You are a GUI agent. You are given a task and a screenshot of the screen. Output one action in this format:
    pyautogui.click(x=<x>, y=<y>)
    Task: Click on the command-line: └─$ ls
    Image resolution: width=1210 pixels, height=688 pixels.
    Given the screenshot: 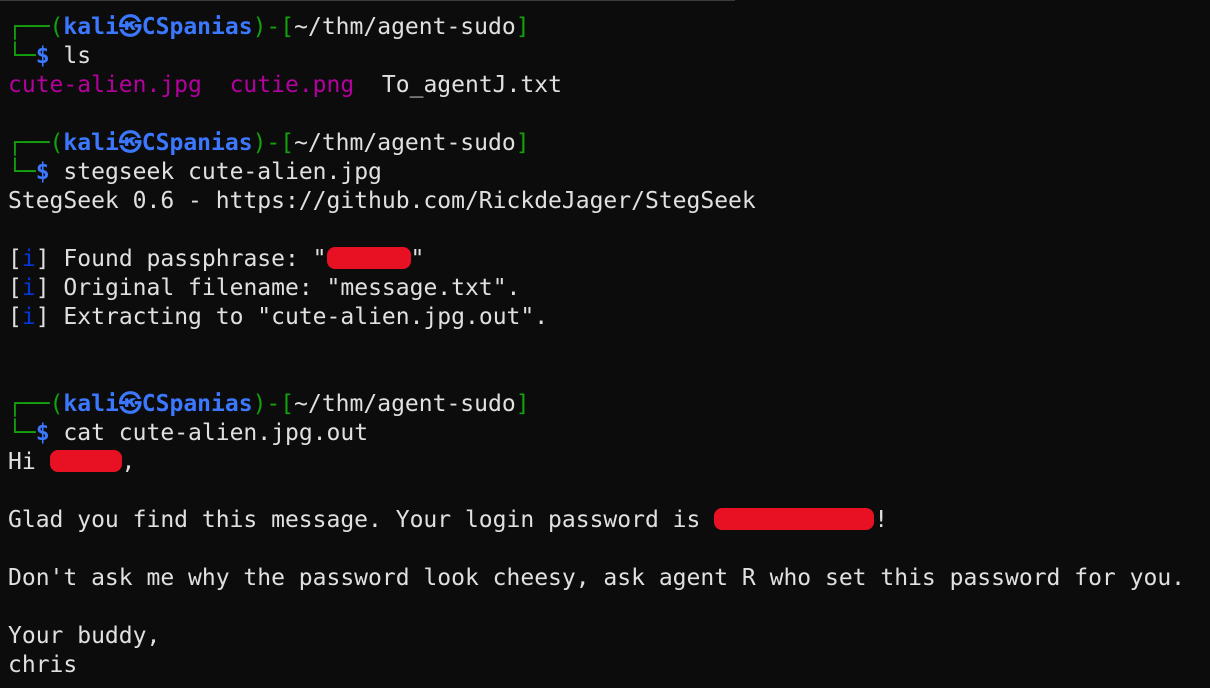 What is the action you would take?
    pyautogui.click(x=609, y=56)
    